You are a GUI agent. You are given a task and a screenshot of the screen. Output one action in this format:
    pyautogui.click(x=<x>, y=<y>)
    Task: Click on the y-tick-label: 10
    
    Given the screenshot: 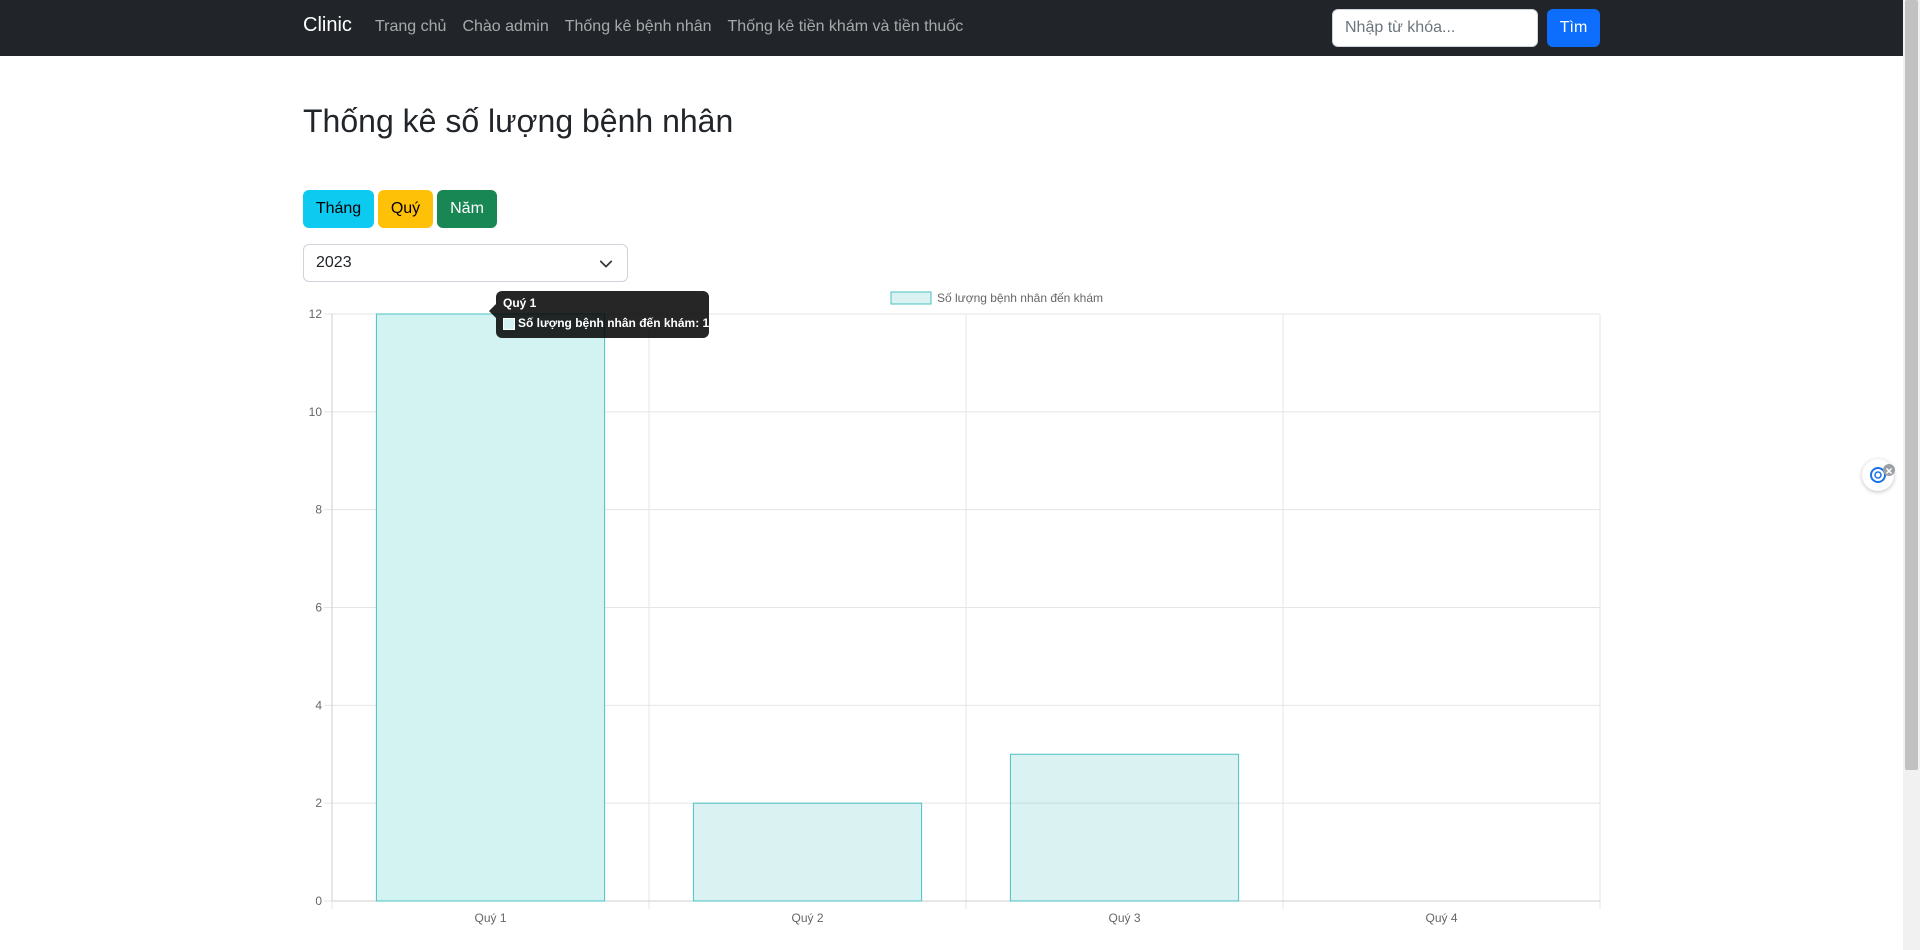 What is the action you would take?
    pyautogui.click(x=316, y=412)
    